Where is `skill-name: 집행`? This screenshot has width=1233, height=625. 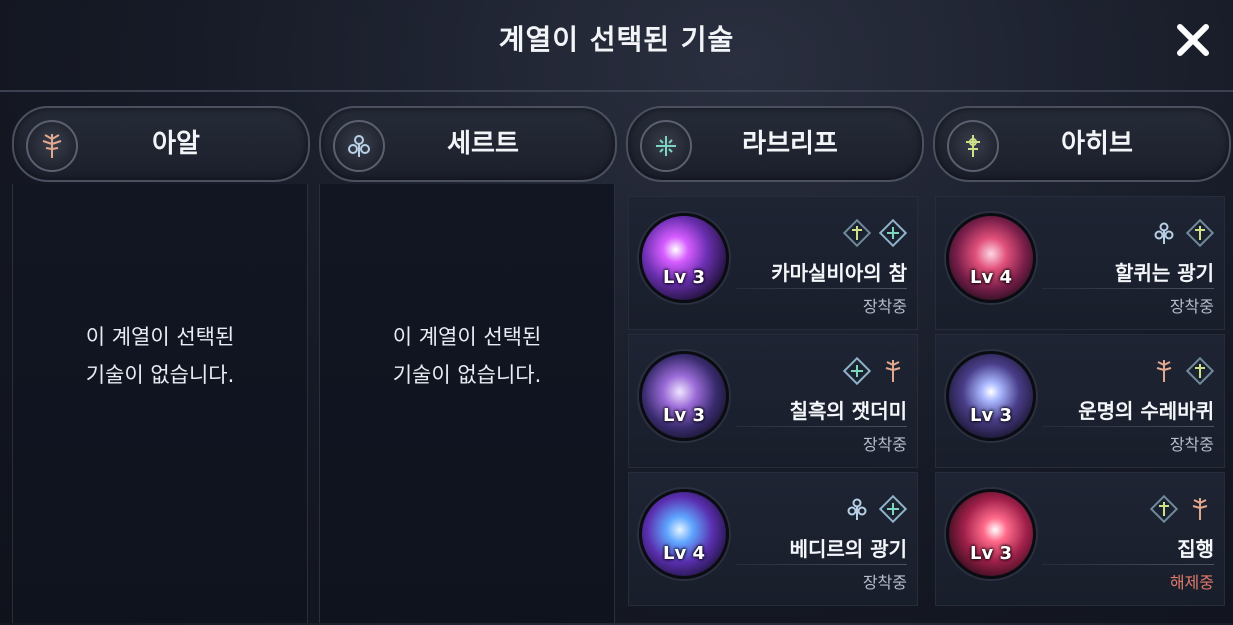
skill-name: 집행 is located at coordinates (1195, 549).